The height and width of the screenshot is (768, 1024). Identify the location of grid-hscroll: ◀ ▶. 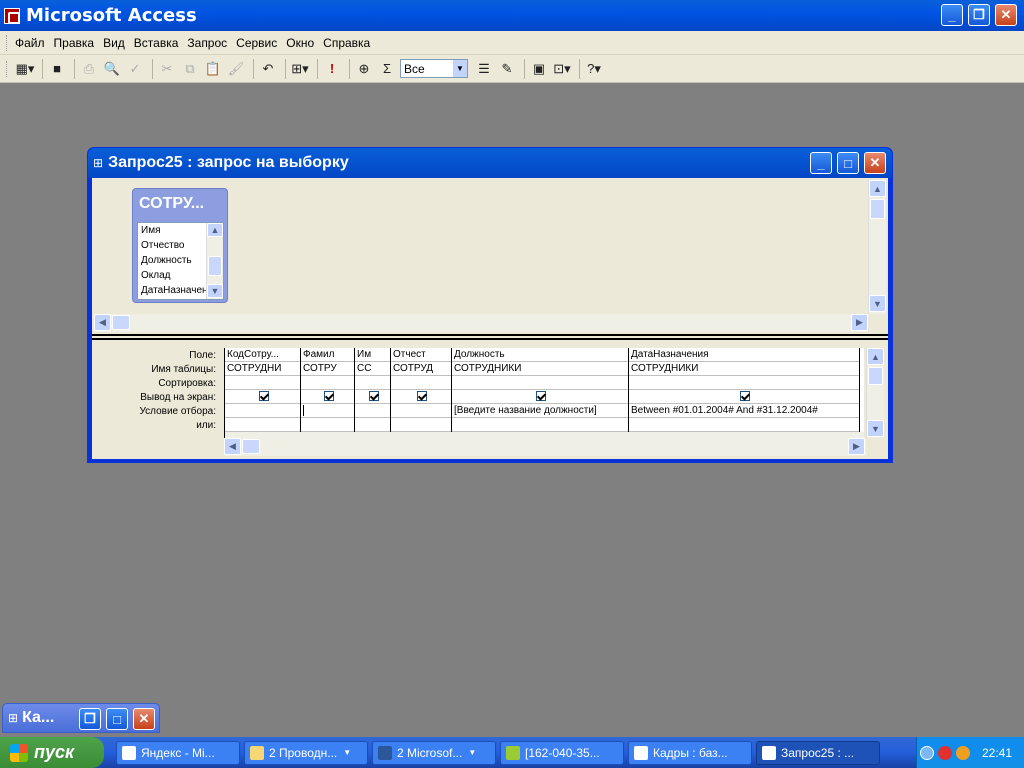
(545, 447).